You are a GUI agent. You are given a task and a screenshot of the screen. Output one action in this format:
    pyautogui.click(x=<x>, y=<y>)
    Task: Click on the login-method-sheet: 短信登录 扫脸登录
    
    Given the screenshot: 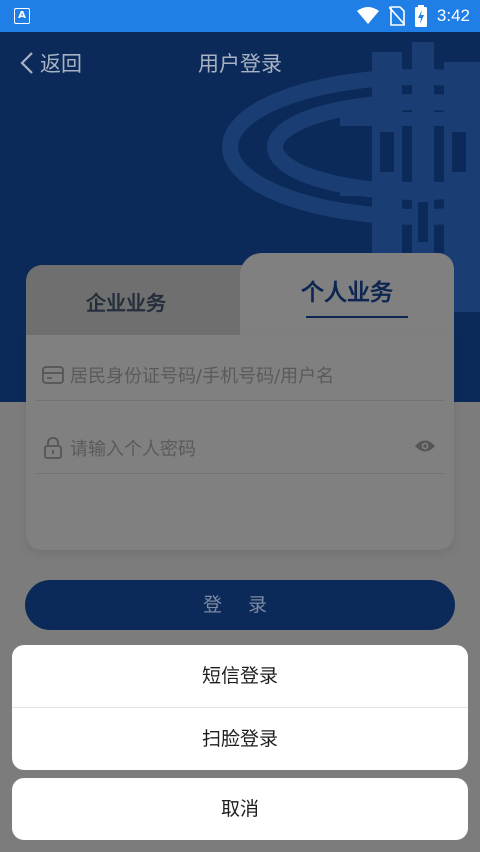 What is the action you would take?
    pyautogui.click(x=240, y=707)
    